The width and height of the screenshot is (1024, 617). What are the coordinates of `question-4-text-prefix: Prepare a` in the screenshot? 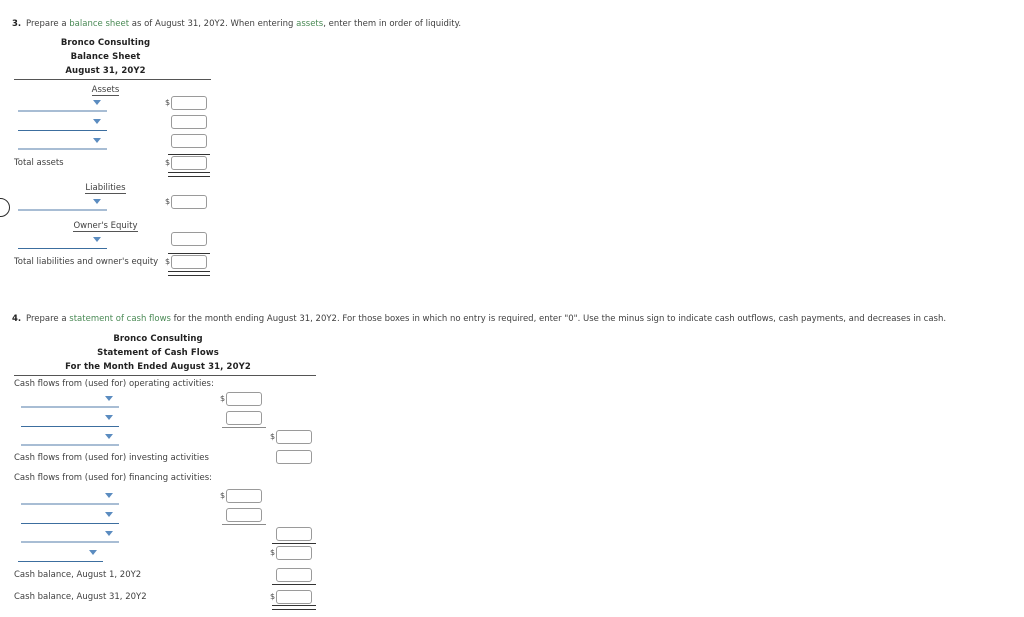 It's located at (48, 319).